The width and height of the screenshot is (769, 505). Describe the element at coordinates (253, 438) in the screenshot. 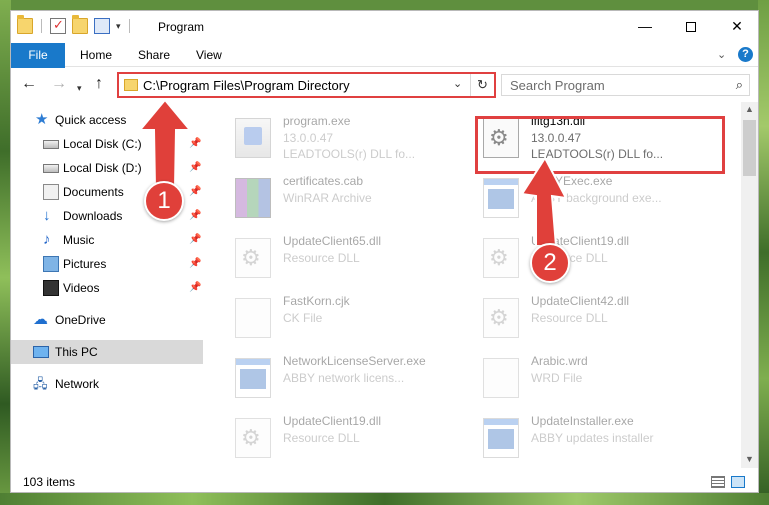

I see `dll-icon` at that location.